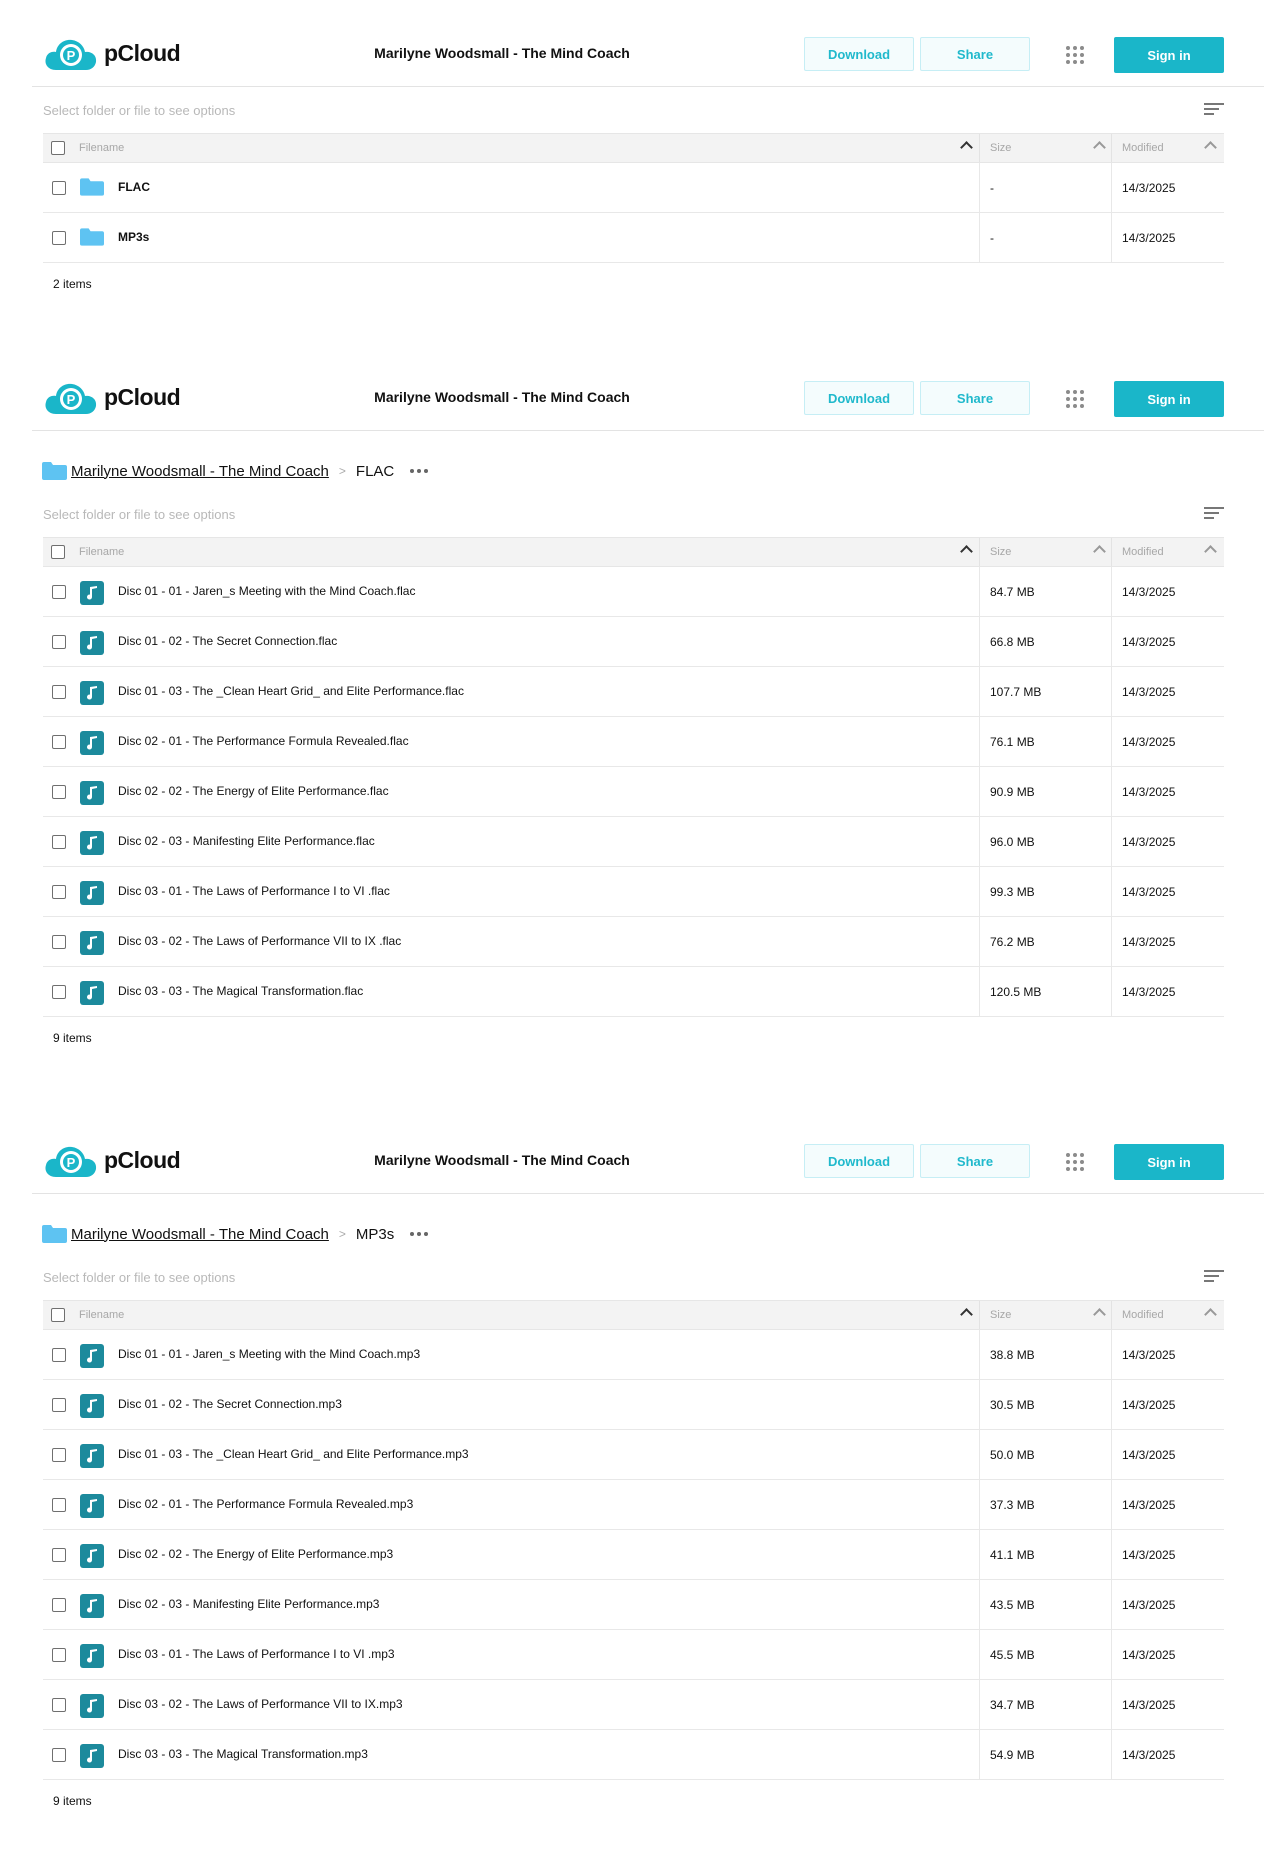 This screenshot has width=1264, height=1872. Describe the element at coordinates (633, 238) in the screenshot. I see `table-row: MP3s - 14/3/2025` at that location.